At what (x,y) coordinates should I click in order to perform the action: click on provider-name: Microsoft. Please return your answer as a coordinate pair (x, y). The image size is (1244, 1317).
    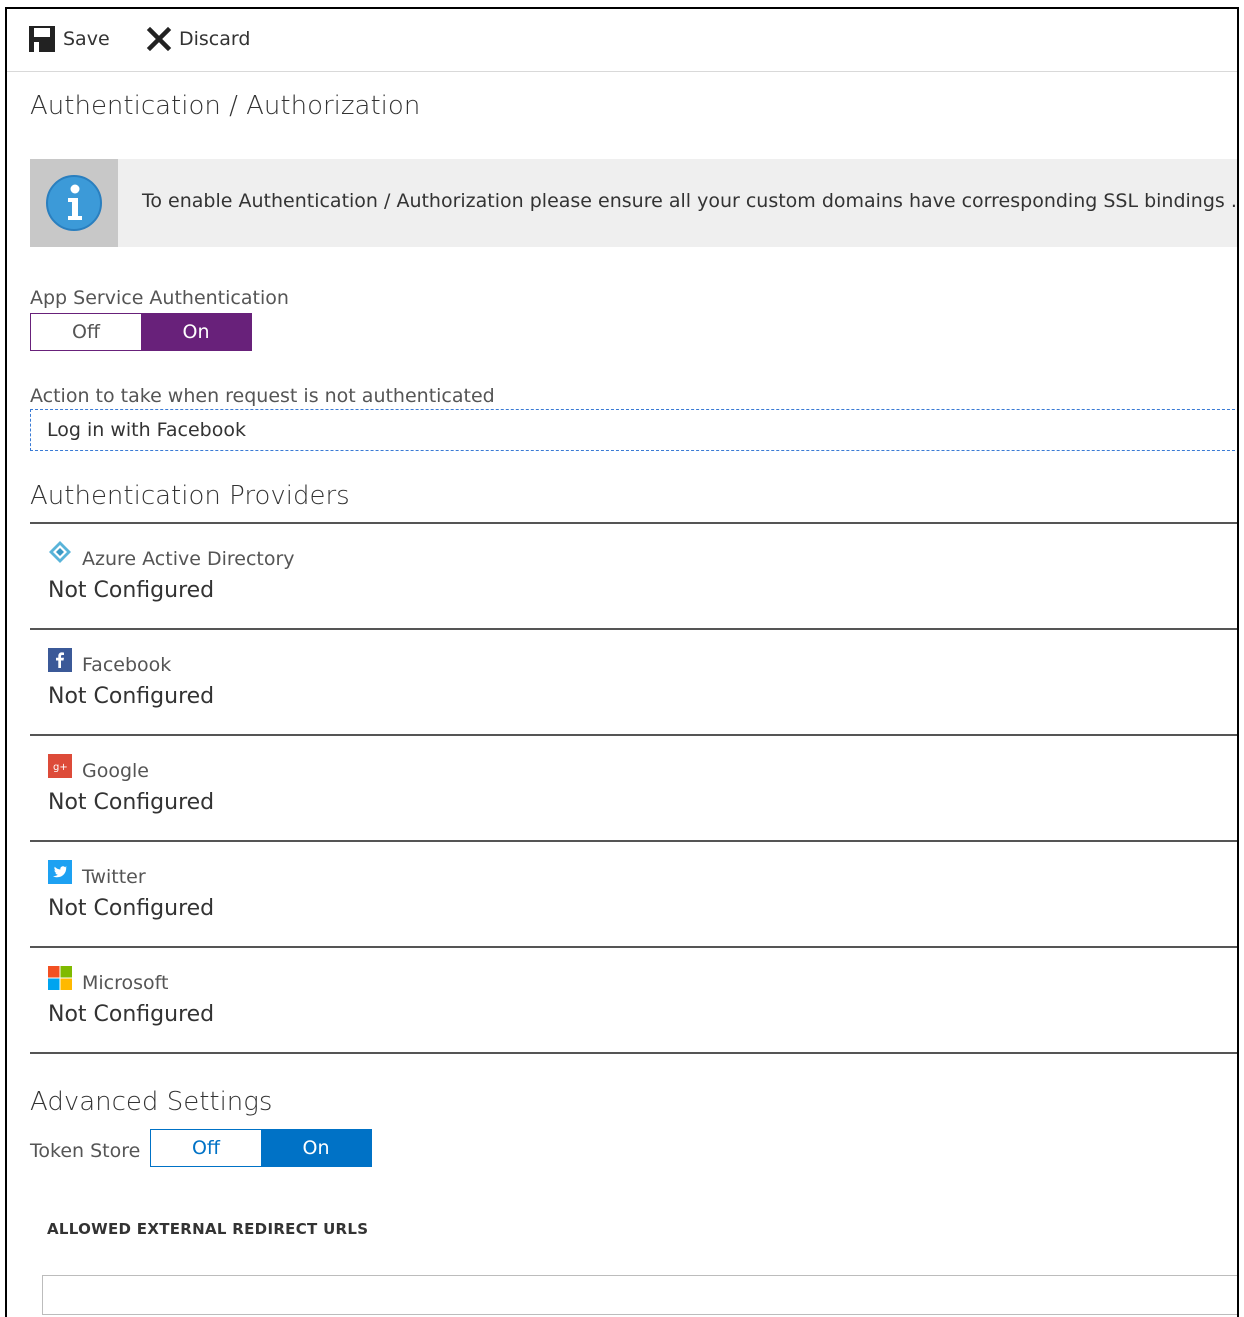
    Looking at the image, I should click on (125, 983).